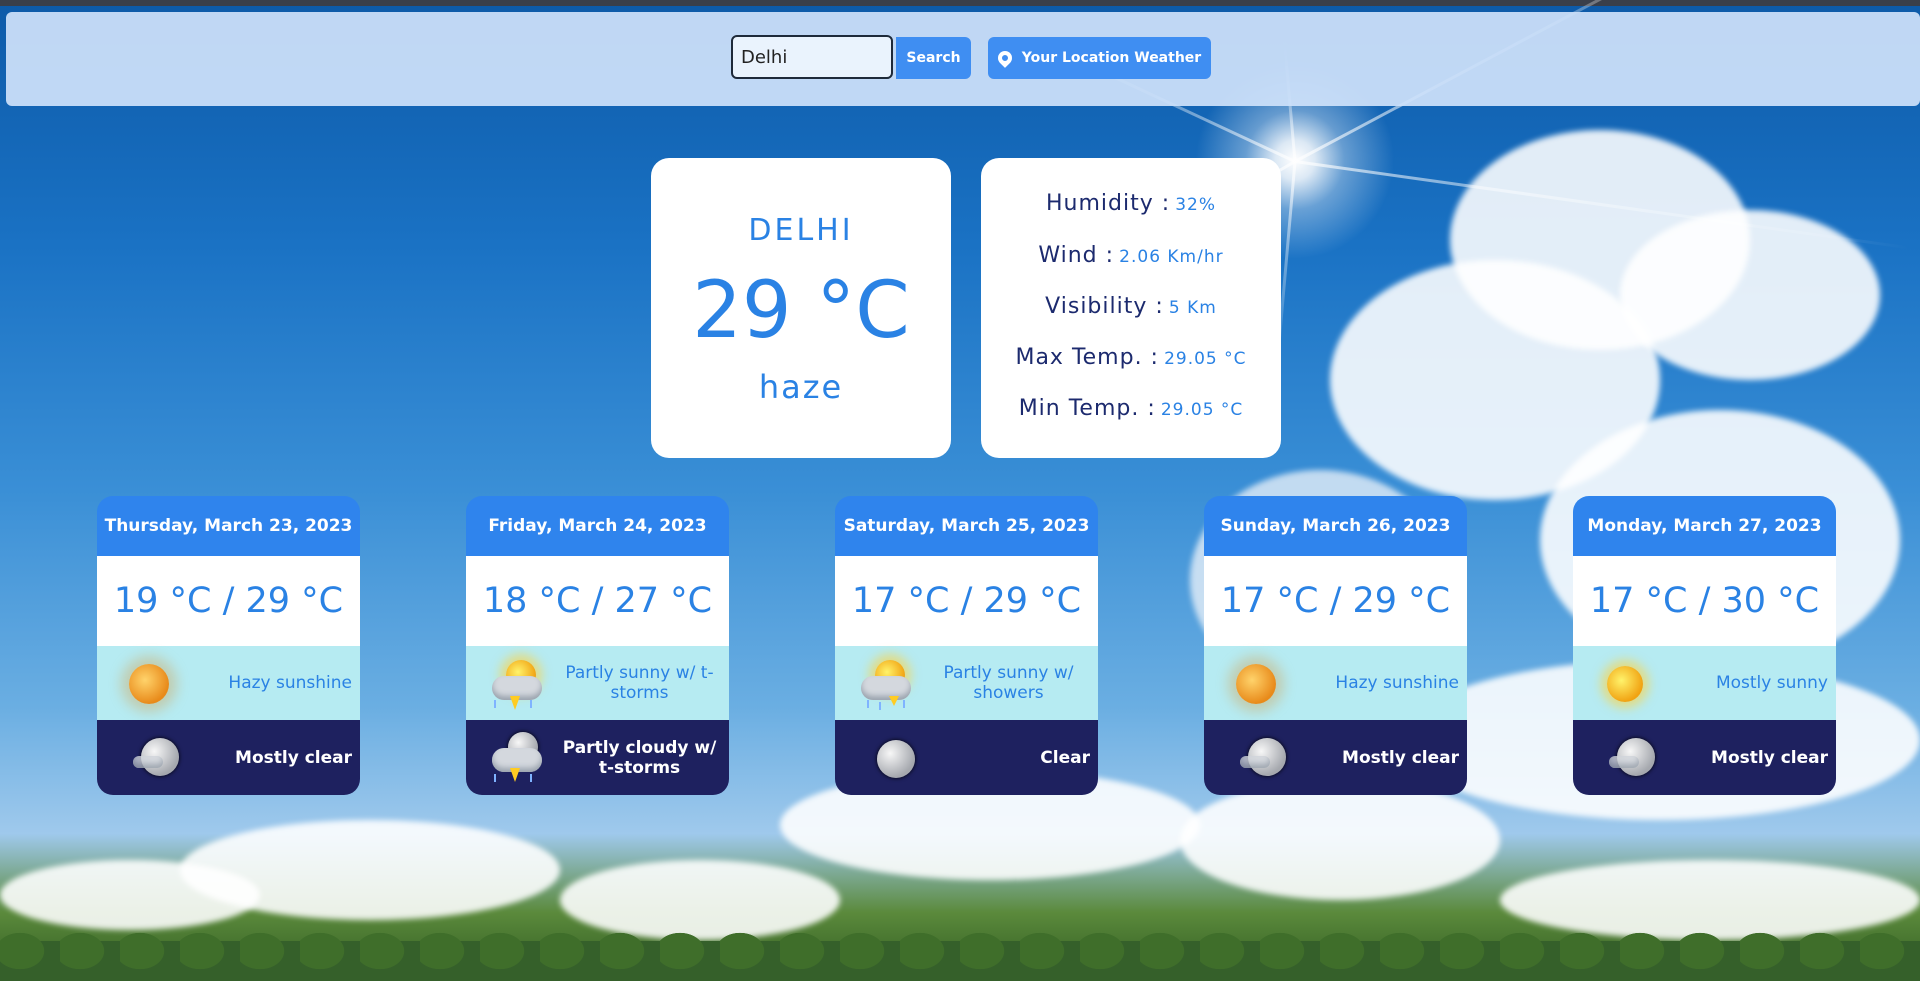 The image size is (1920, 981). Describe the element at coordinates (1004, 58) in the screenshot. I see `location-pin-icon` at that location.